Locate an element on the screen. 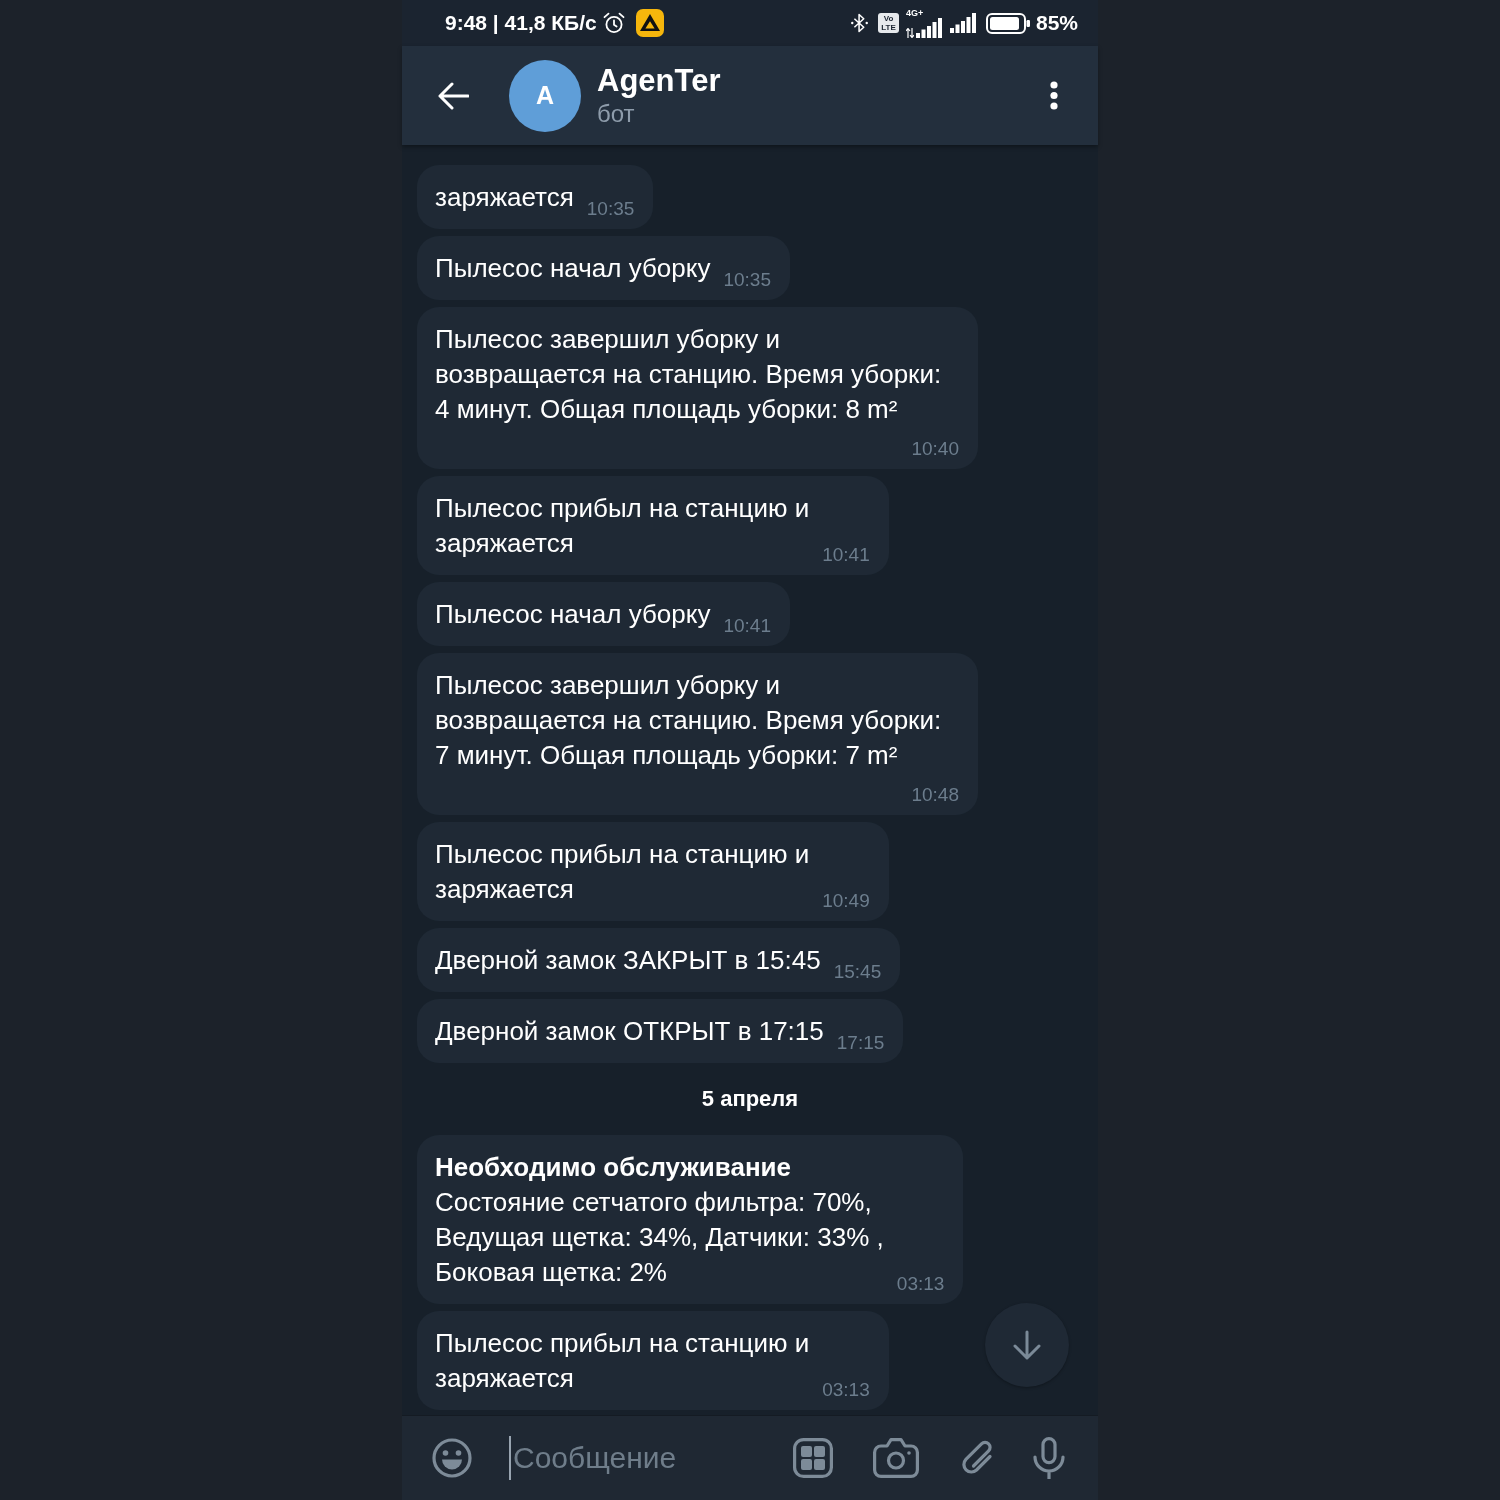 The width and height of the screenshot is (1500, 1500). message-title: Необходимо обслуживание is located at coordinates (614, 1167).